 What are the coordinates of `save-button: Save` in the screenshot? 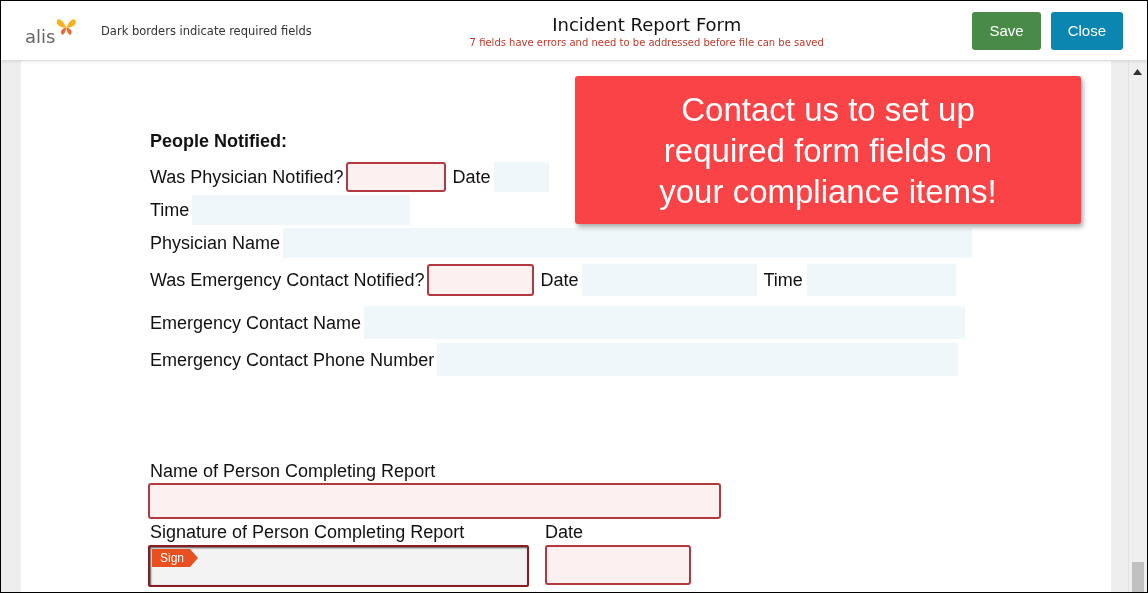 It's located at (1006, 30).